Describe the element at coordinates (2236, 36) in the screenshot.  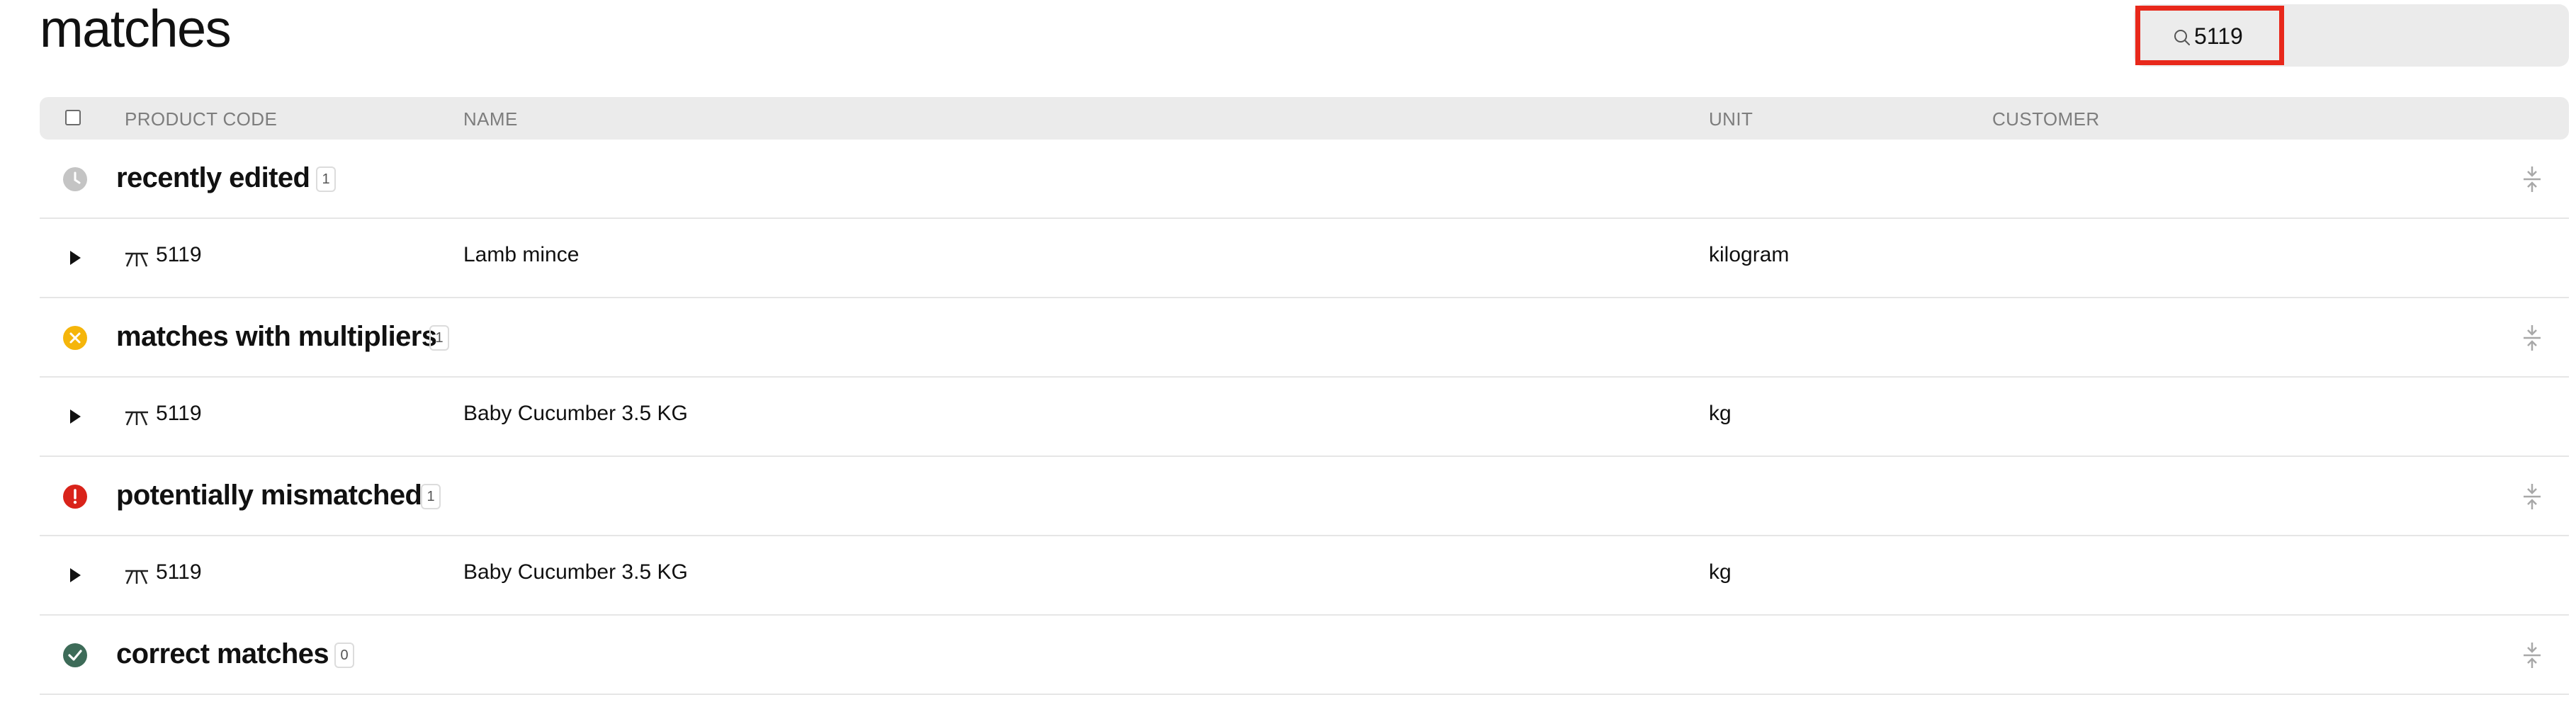
I see `search-input` at that location.